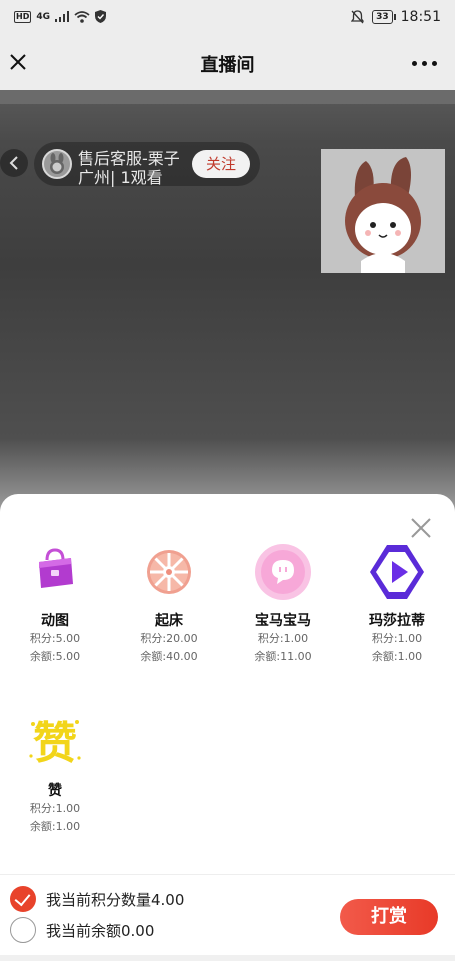 The width and height of the screenshot is (455, 961). What do you see at coordinates (283, 621) in the screenshot?
I see `gift-name: 宝马宝马` at bounding box center [283, 621].